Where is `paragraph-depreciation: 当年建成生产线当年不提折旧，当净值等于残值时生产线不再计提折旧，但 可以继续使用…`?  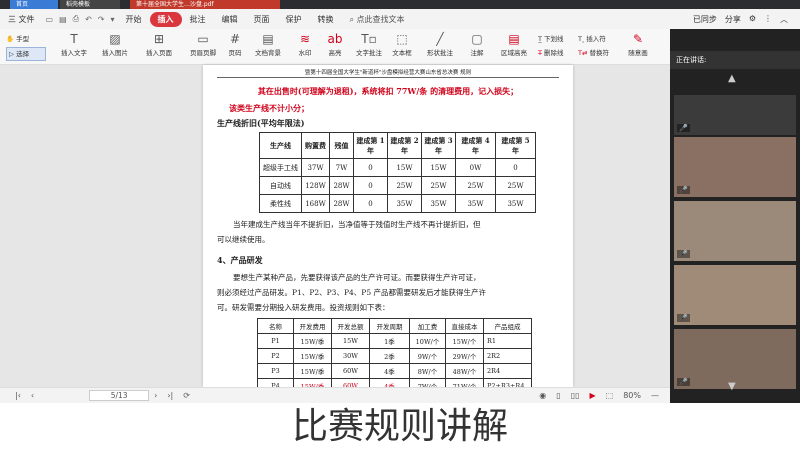
paragraph-depreciation: 当年建成生产线当年不提折旧，当净值等于残值时生产线不再计提折旧，但 可以继续使用… is located at coordinates (388, 232).